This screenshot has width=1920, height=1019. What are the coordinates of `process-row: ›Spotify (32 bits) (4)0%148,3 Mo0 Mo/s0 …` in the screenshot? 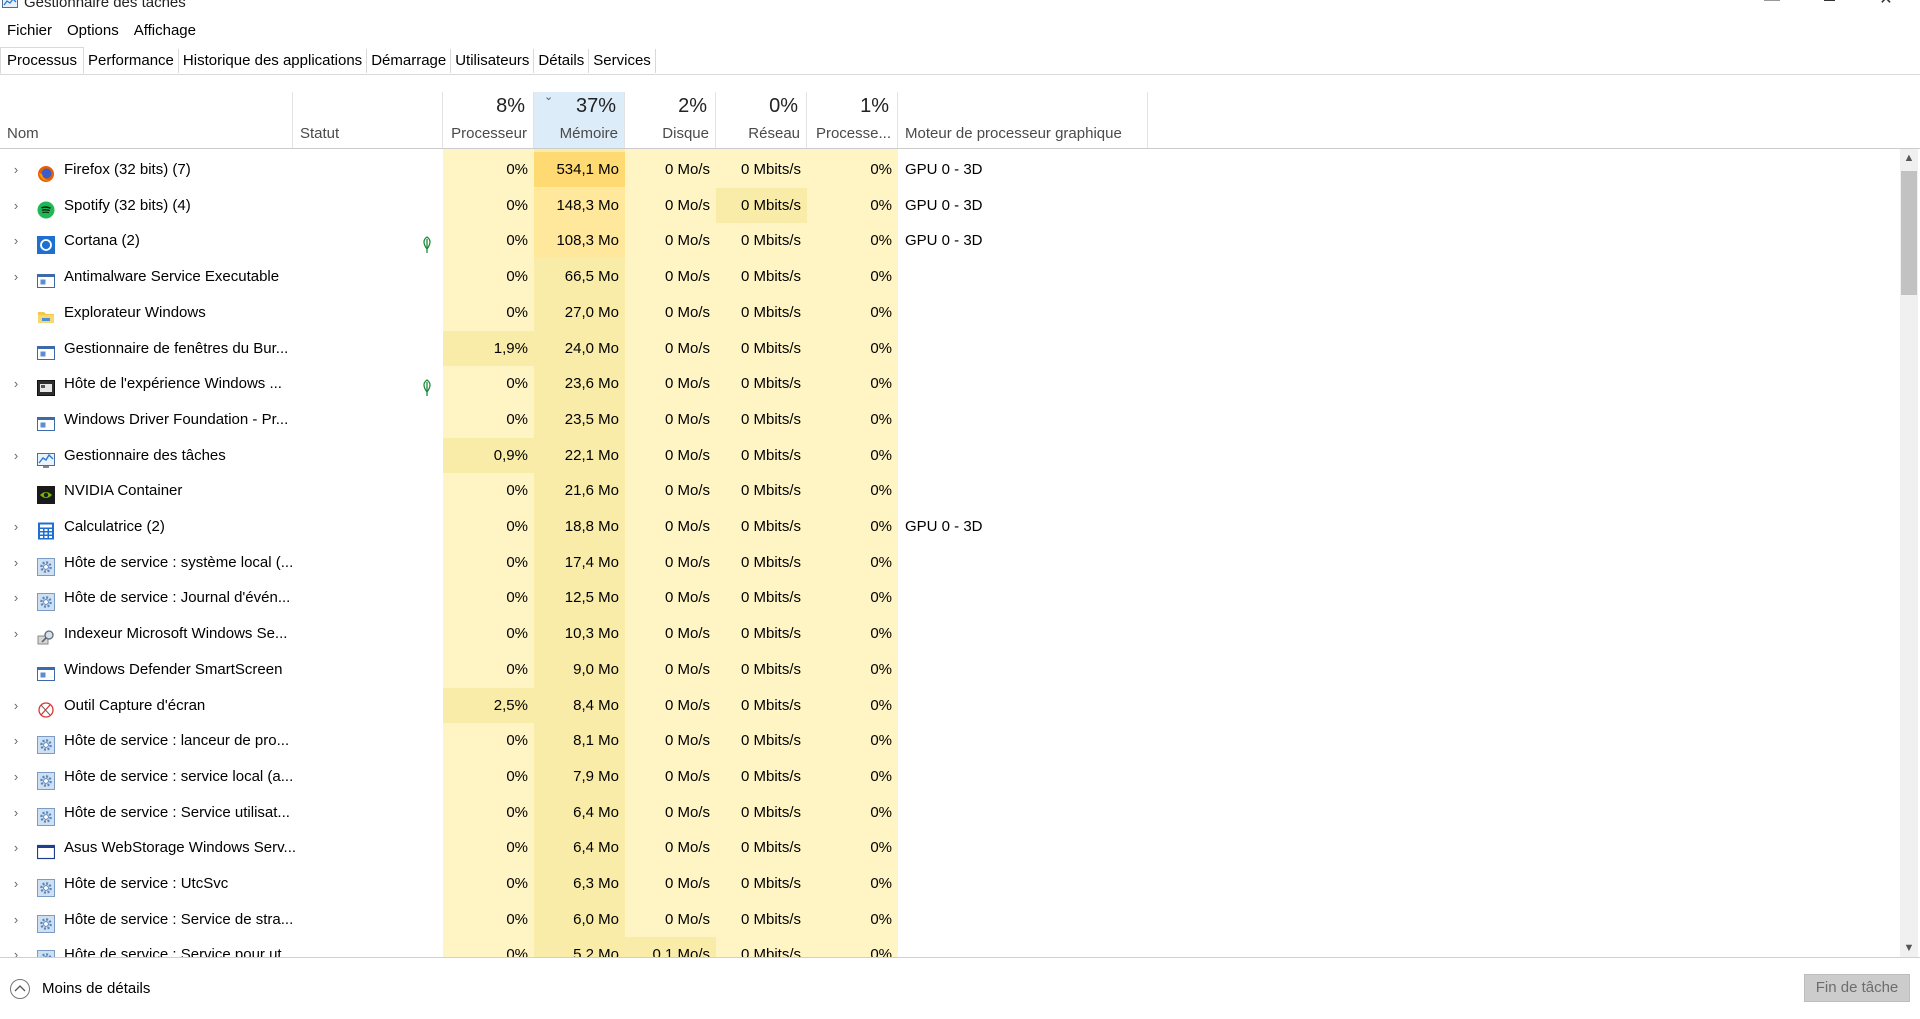 It's located at (951, 205).